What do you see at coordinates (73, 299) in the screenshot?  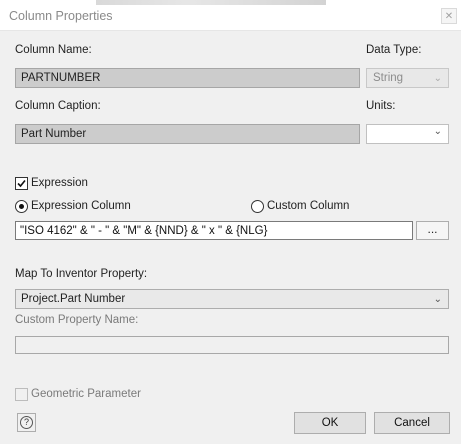 I see `map-property-value: Project.Part Number` at bounding box center [73, 299].